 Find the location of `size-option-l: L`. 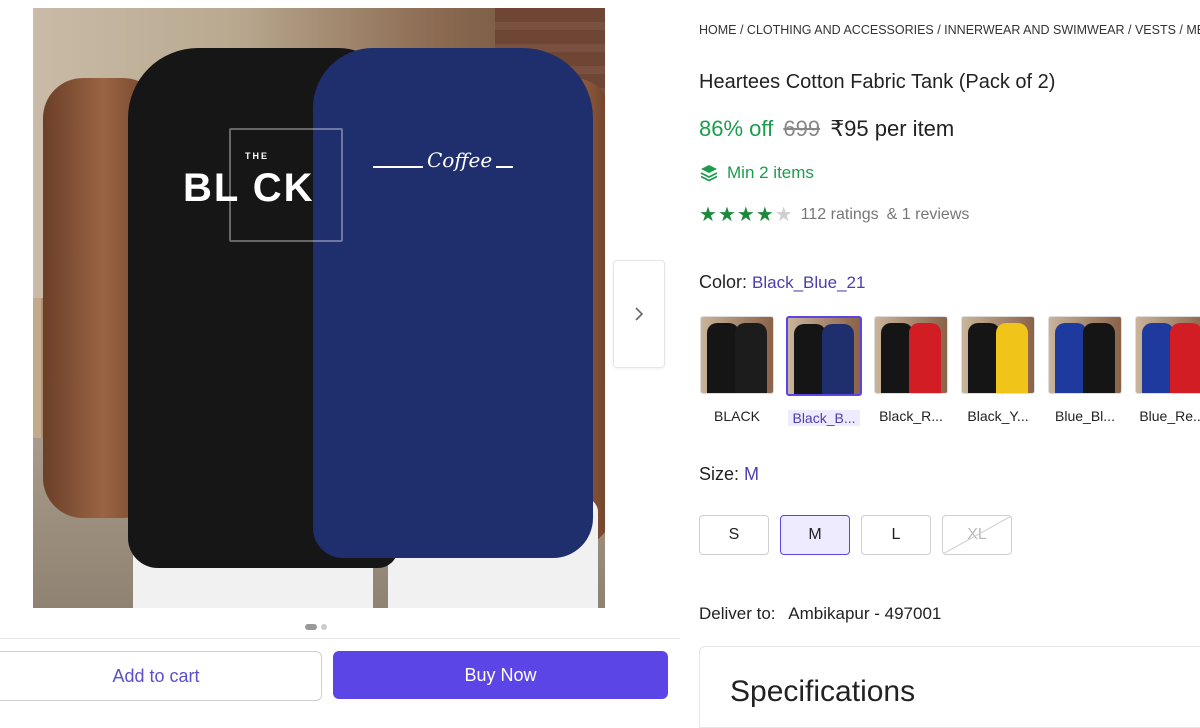

size-option-l: L is located at coordinates (896, 535).